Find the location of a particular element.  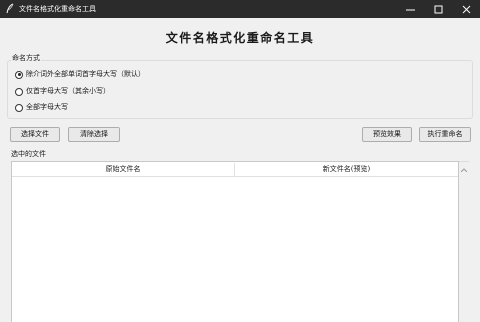

close-icon is located at coordinates (466, 9).